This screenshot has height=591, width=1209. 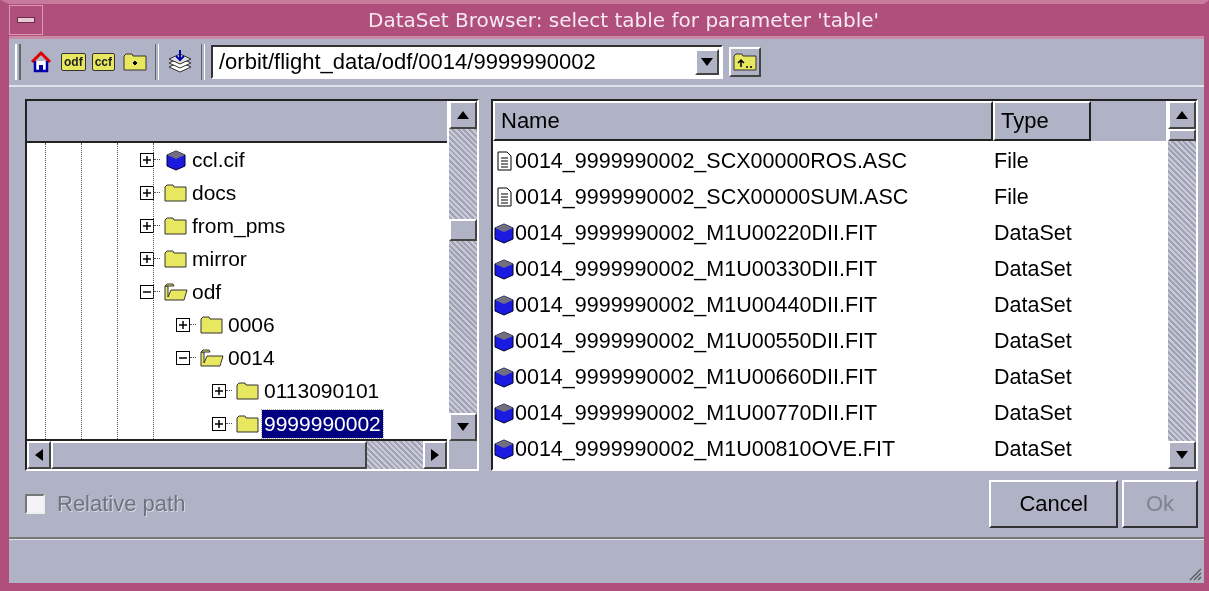 I want to click on window-title: DataSet Browser: select table for parameter 'table', so click(x=623, y=20).